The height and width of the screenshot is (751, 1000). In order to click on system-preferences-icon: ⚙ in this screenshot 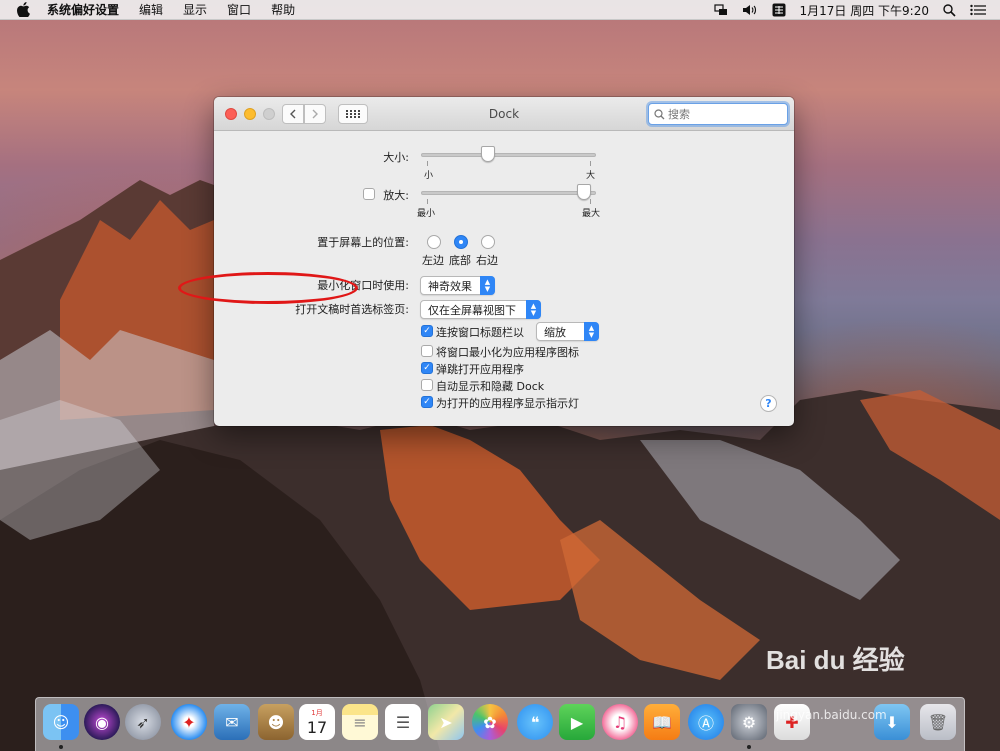, I will do `click(749, 722)`.